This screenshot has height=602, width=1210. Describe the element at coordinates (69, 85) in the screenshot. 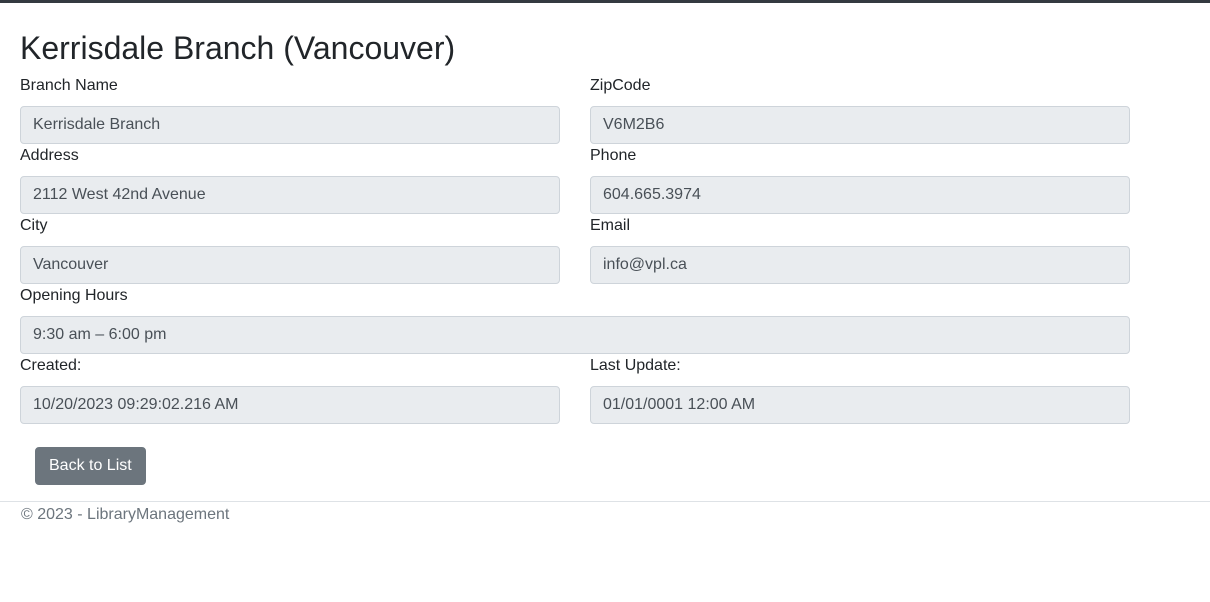

I see `branch-name-label: Branch Name` at that location.